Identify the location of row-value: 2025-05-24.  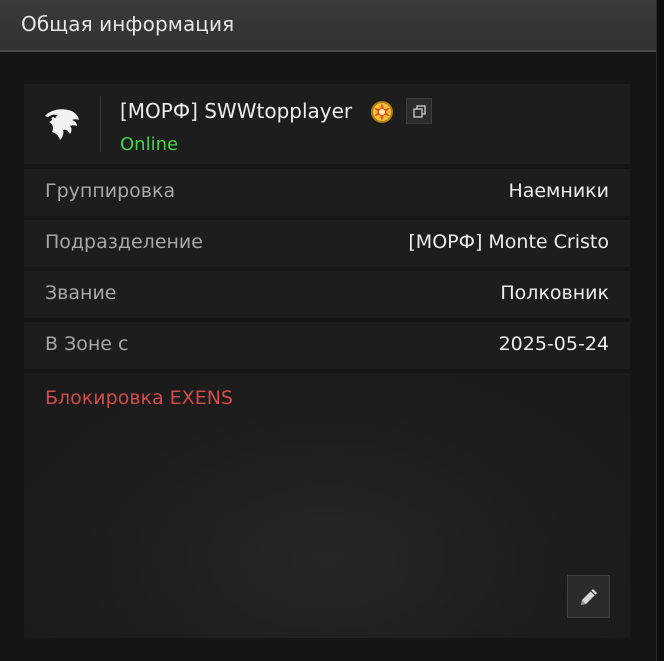
(553, 344).